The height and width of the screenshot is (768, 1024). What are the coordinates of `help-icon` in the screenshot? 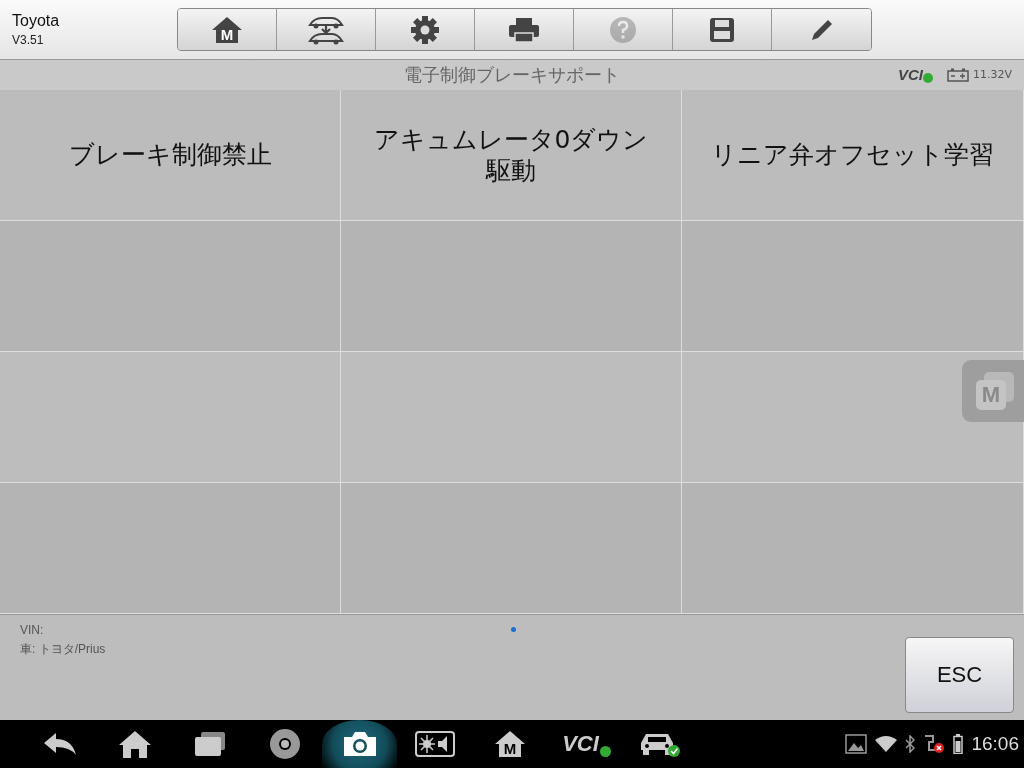 It's located at (623, 29).